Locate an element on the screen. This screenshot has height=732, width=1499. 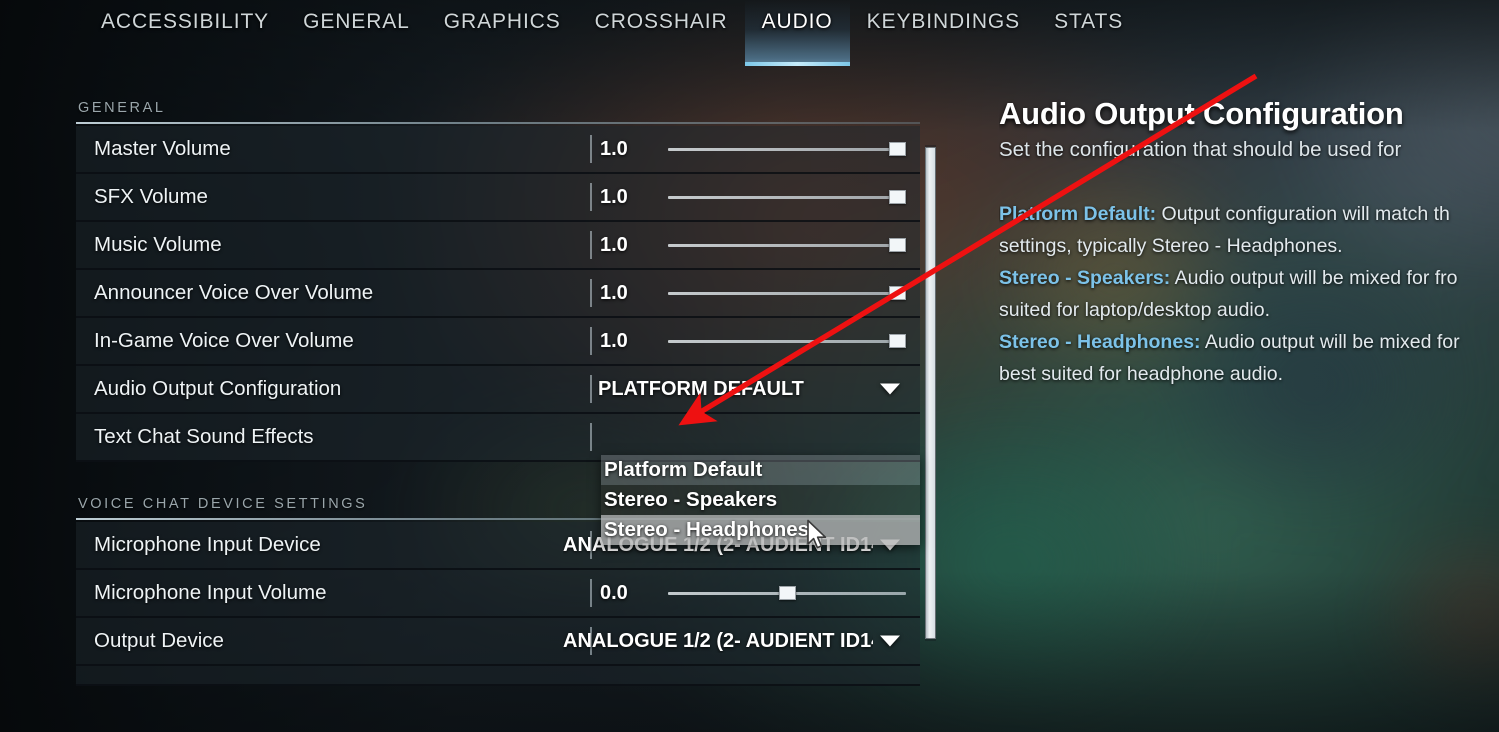
info-entry-line: suited for laptop/desktop audio. is located at coordinates (1135, 310).